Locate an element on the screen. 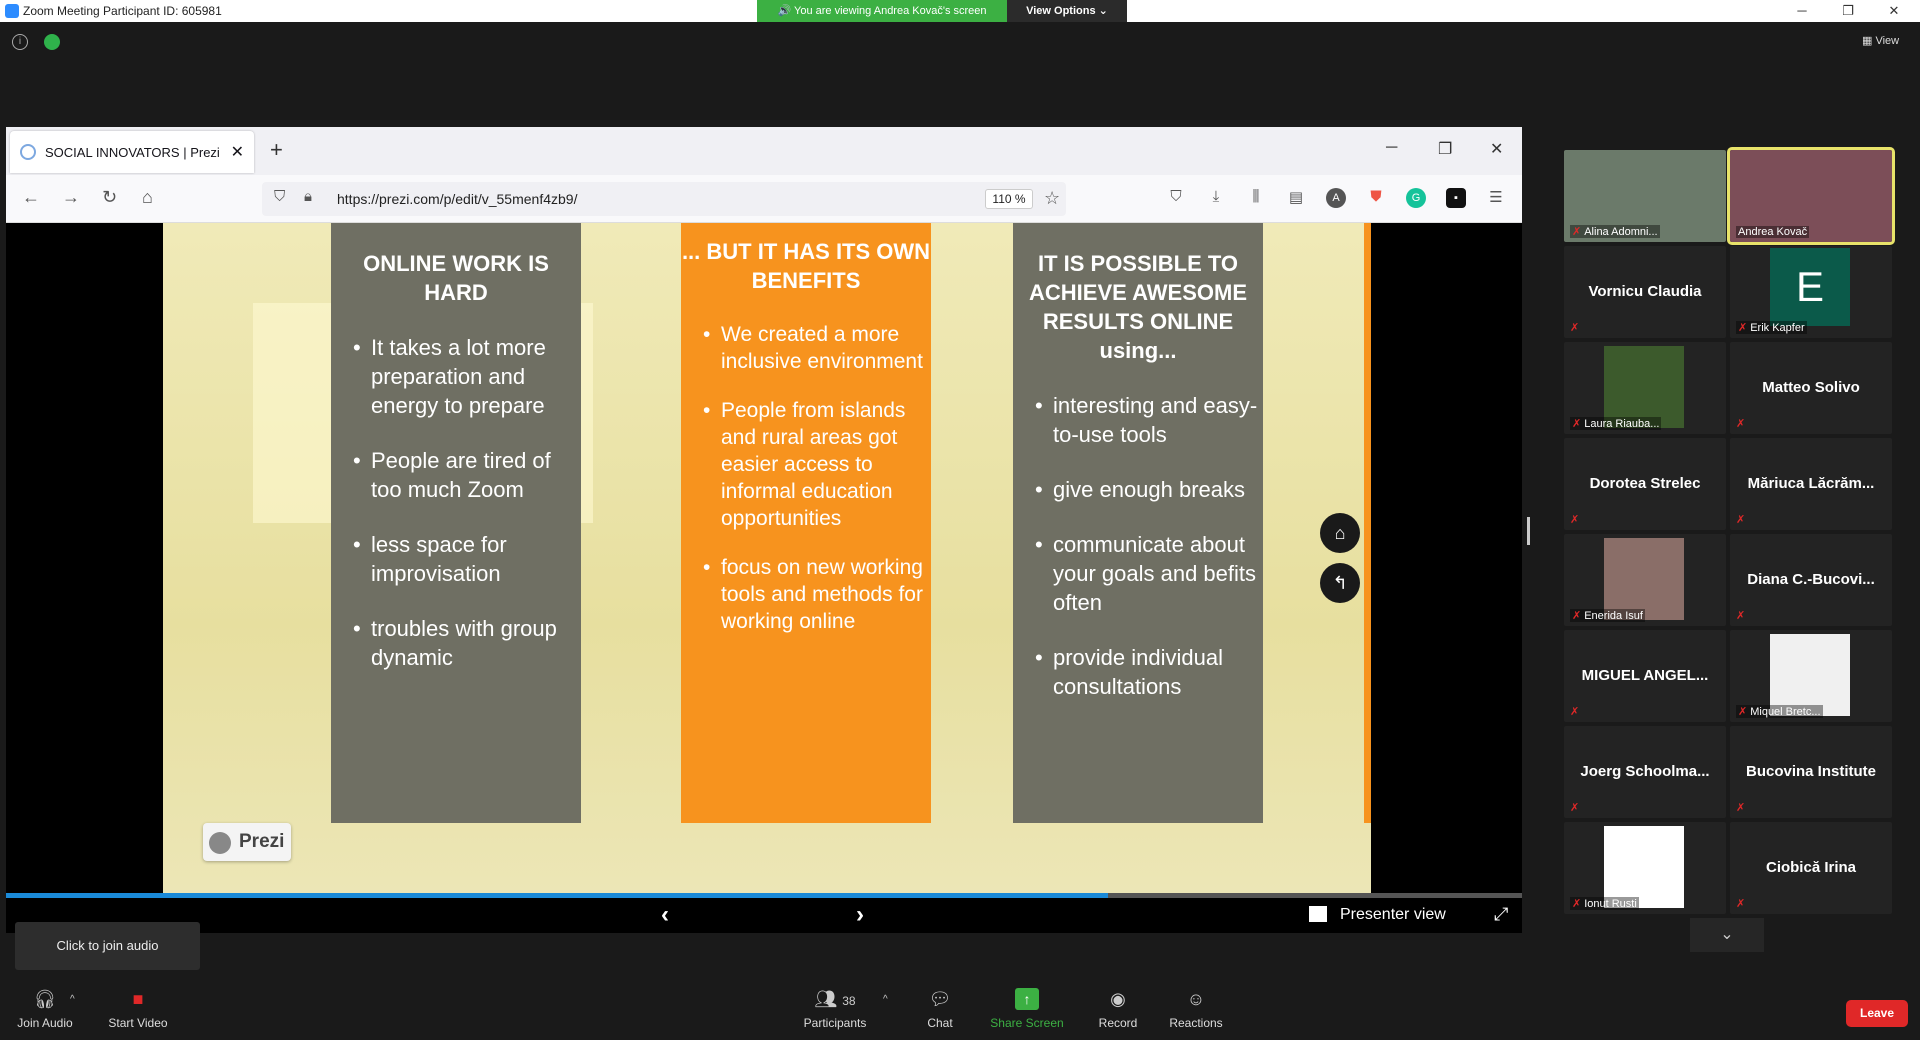 The width and height of the screenshot is (1920, 1040). participant-tile: MIGUEL ANGEL... ✗ is located at coordinates (1645, 676).